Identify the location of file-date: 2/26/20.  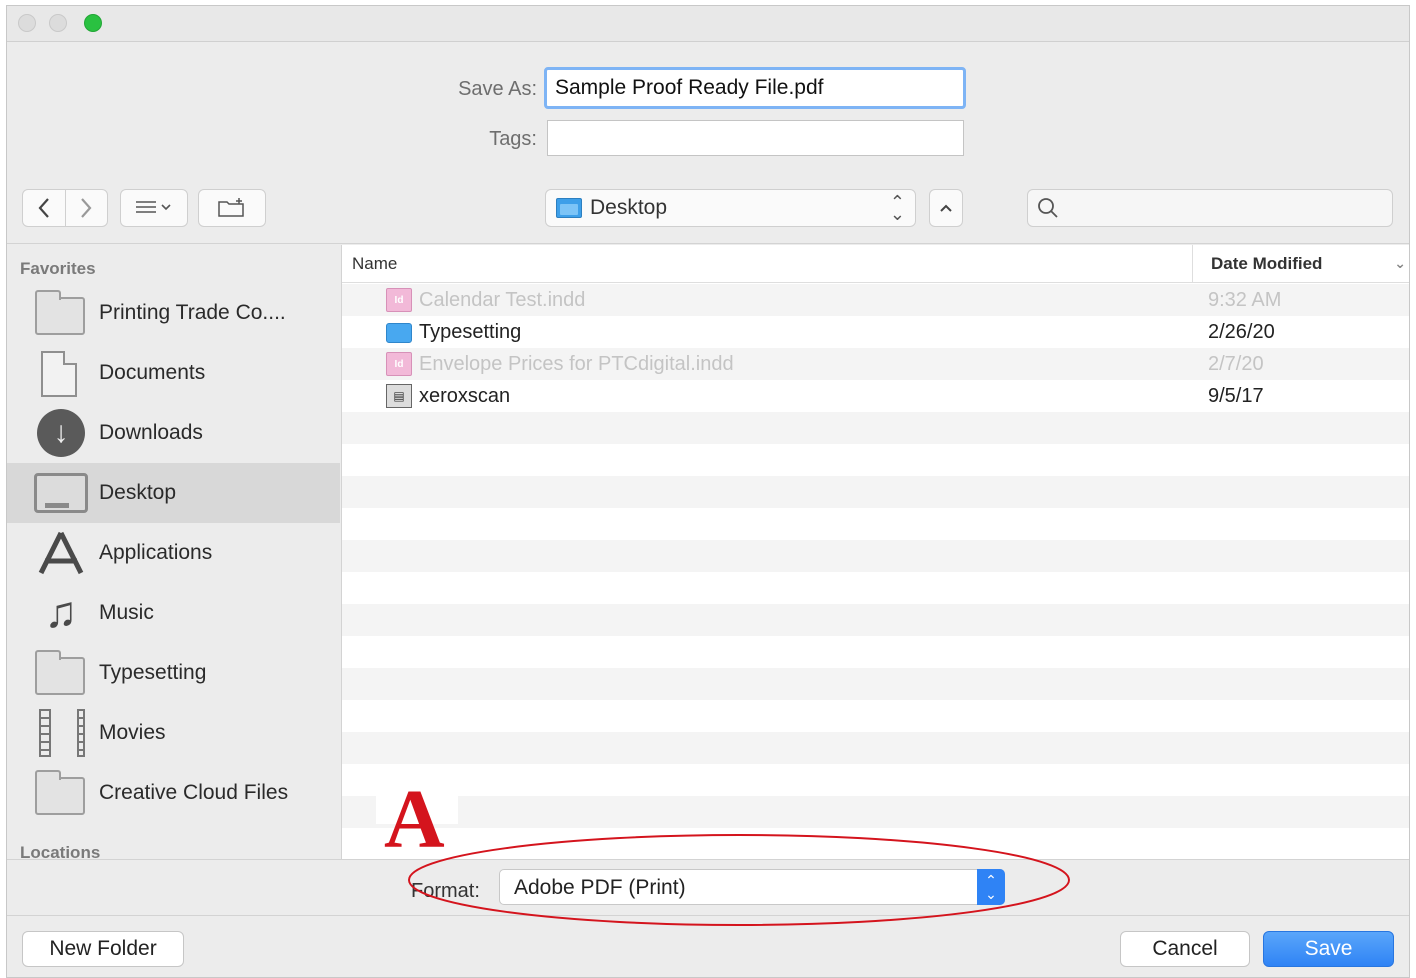
(1241, 332).